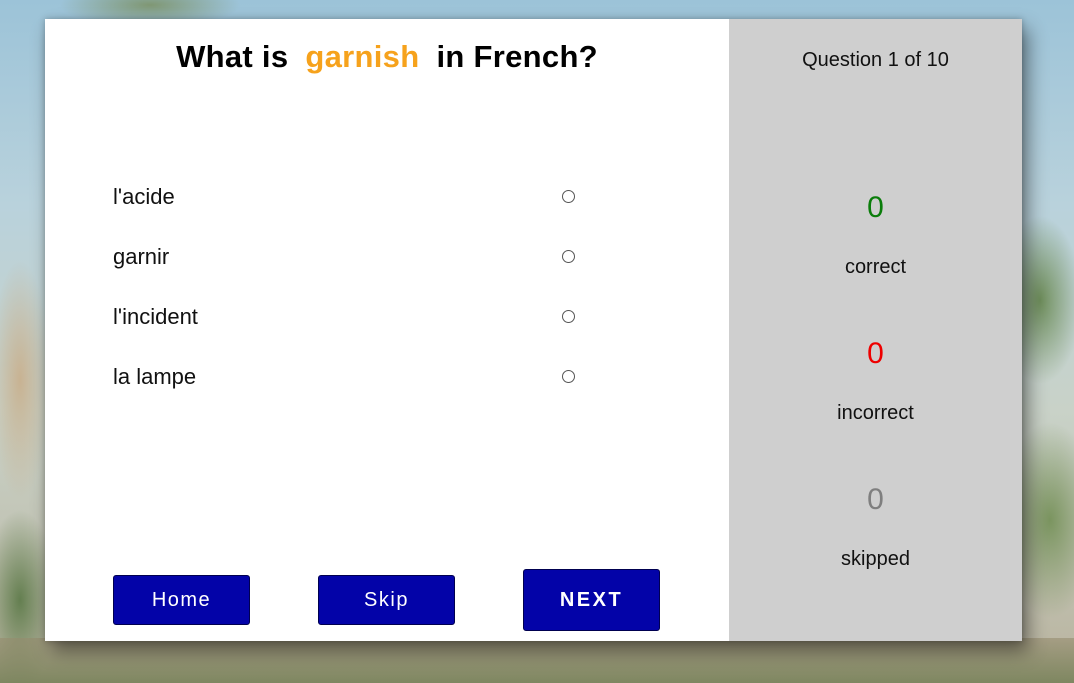  What do you see at coordinates (141, 256) in the screenshot?
I see `answer-label: garnir` at bounding box center [141, 256].